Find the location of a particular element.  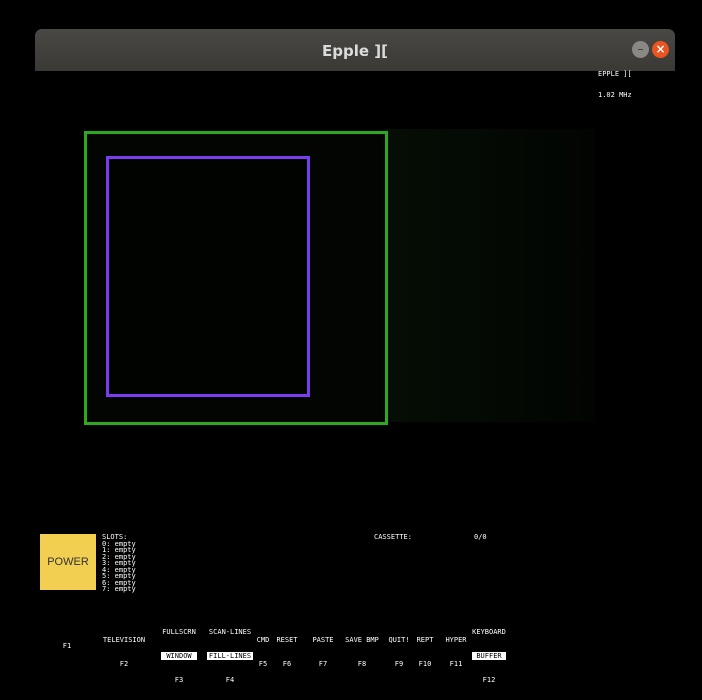

window-title: Epple ][ is located at coordinates (355, 51).